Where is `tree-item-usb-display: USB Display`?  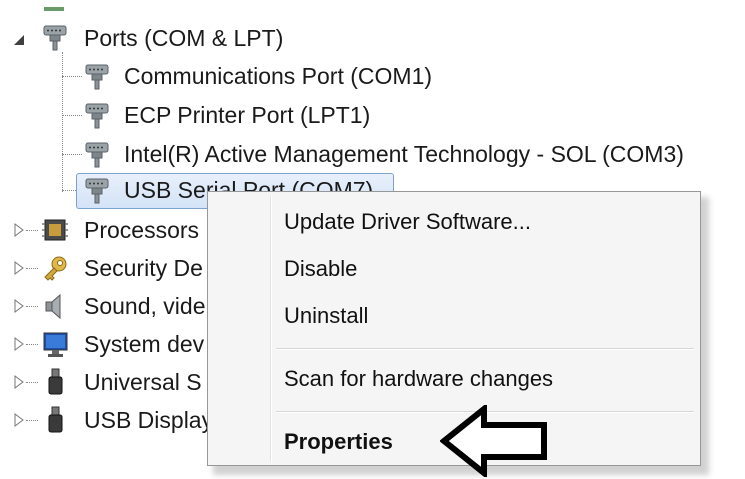 tree-item-usb-display: USB Display is located at coordinates (148, 420).